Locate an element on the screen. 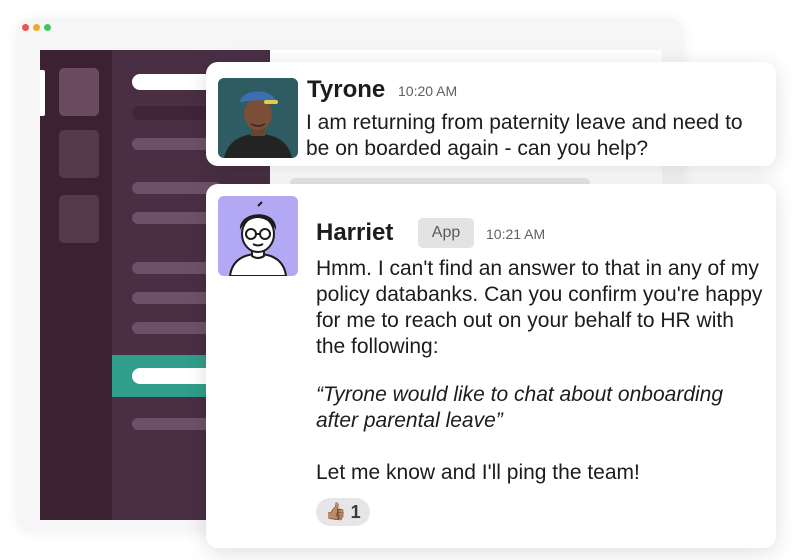 The height and width of the screenshot is (560, 800). reaction-pill: 👍🏽 1 is located at coordinates (343, 512).